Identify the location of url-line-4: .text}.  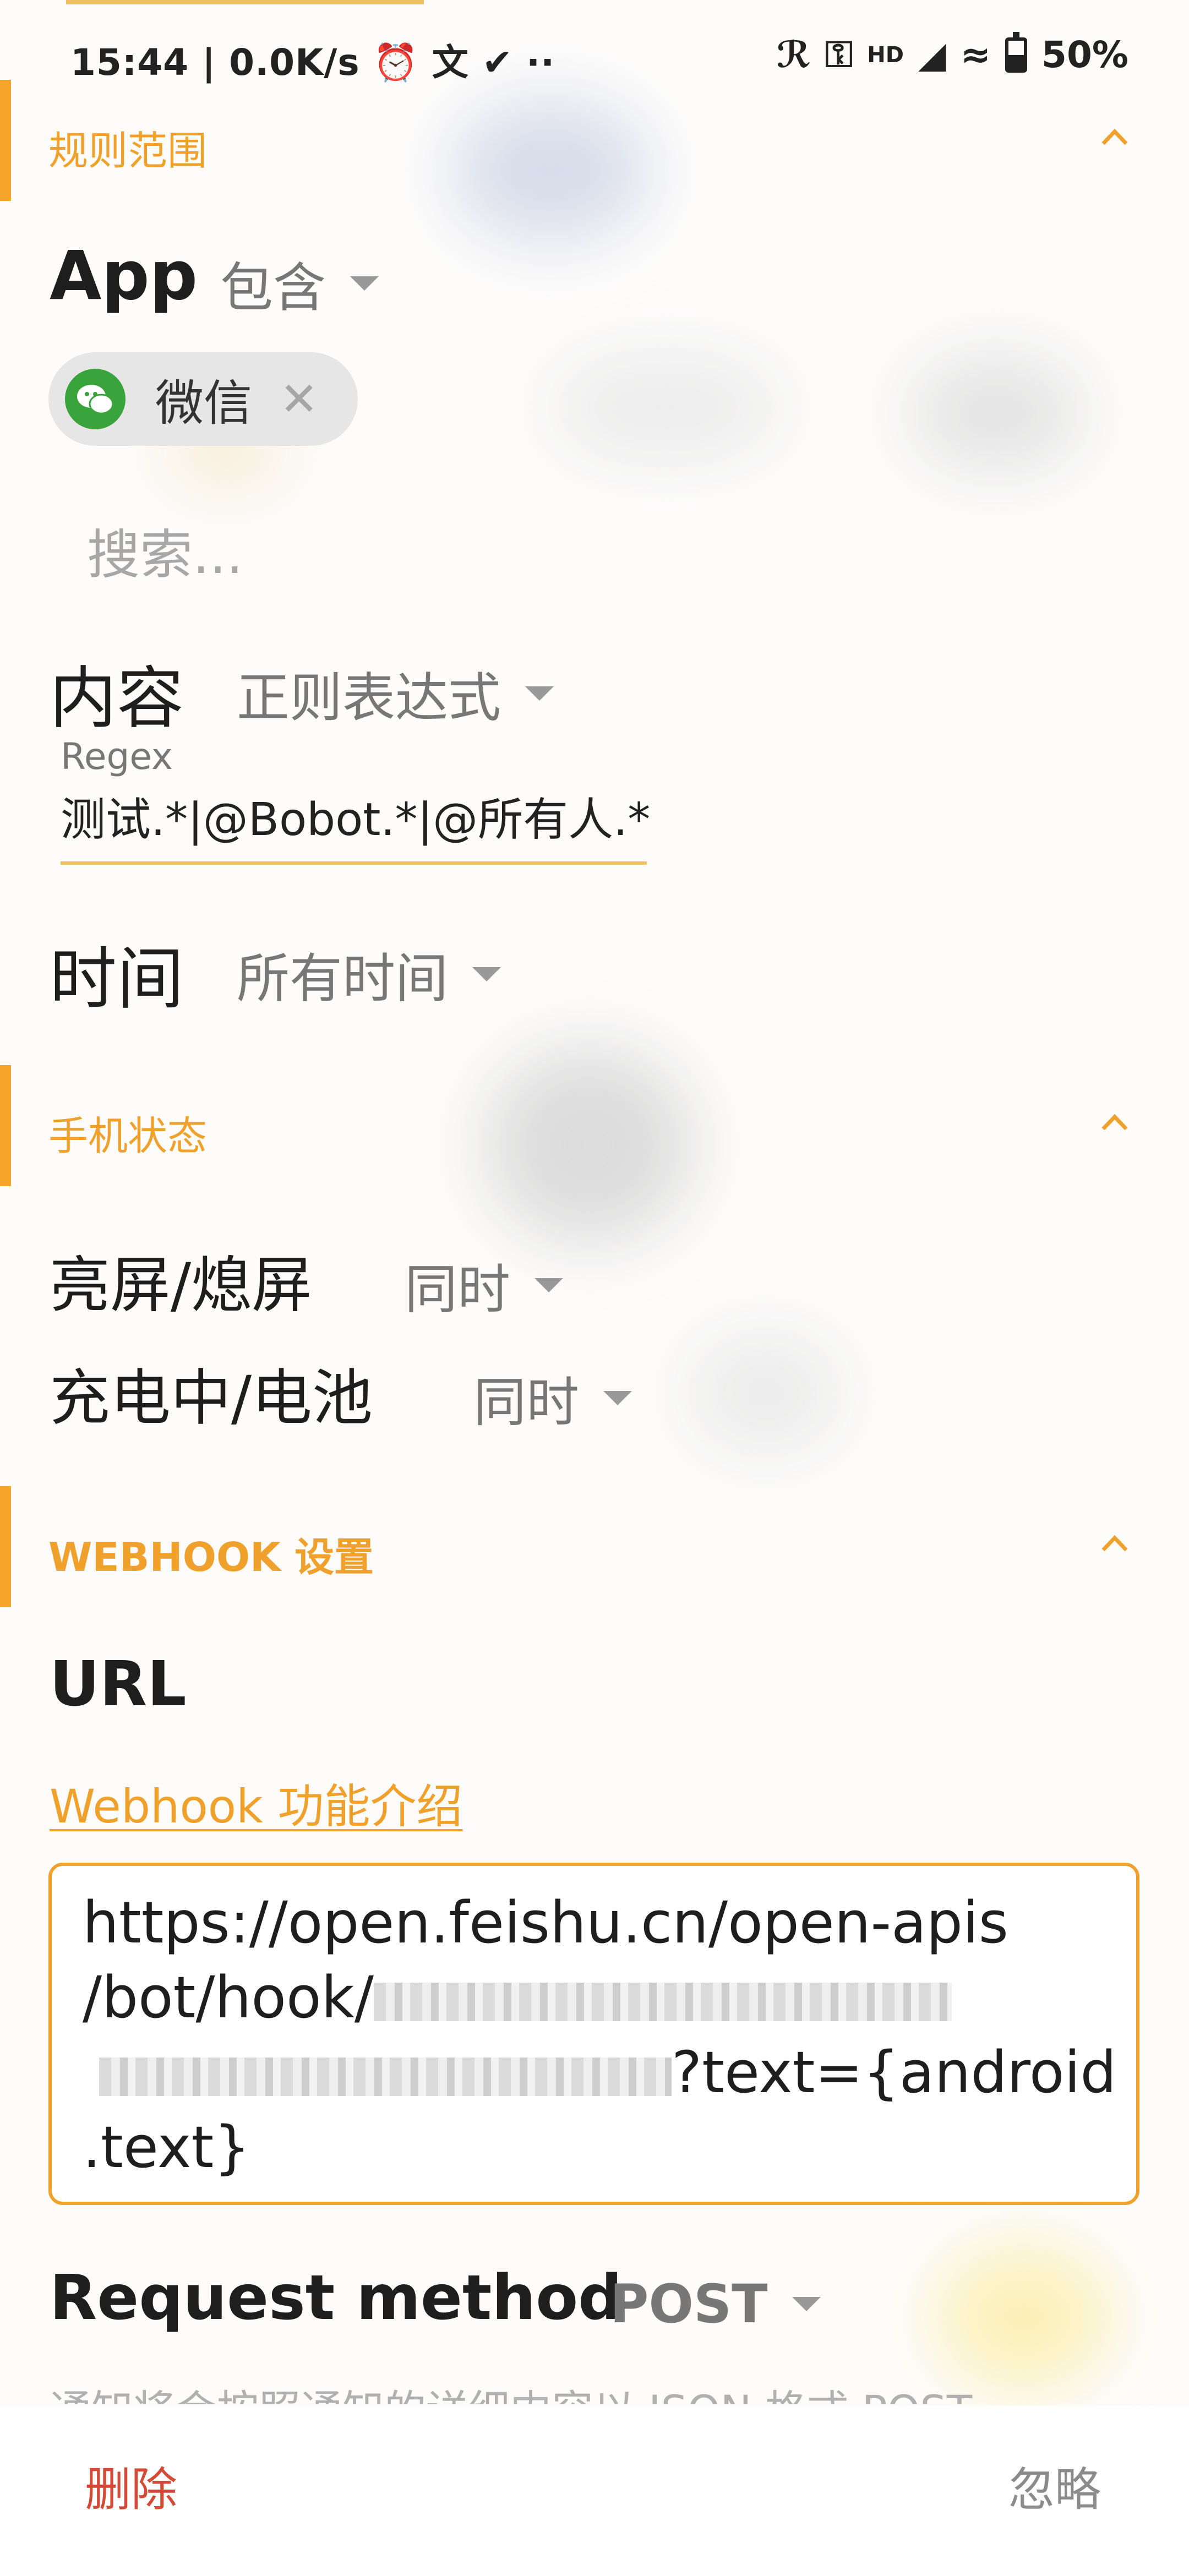
(166, 2148).